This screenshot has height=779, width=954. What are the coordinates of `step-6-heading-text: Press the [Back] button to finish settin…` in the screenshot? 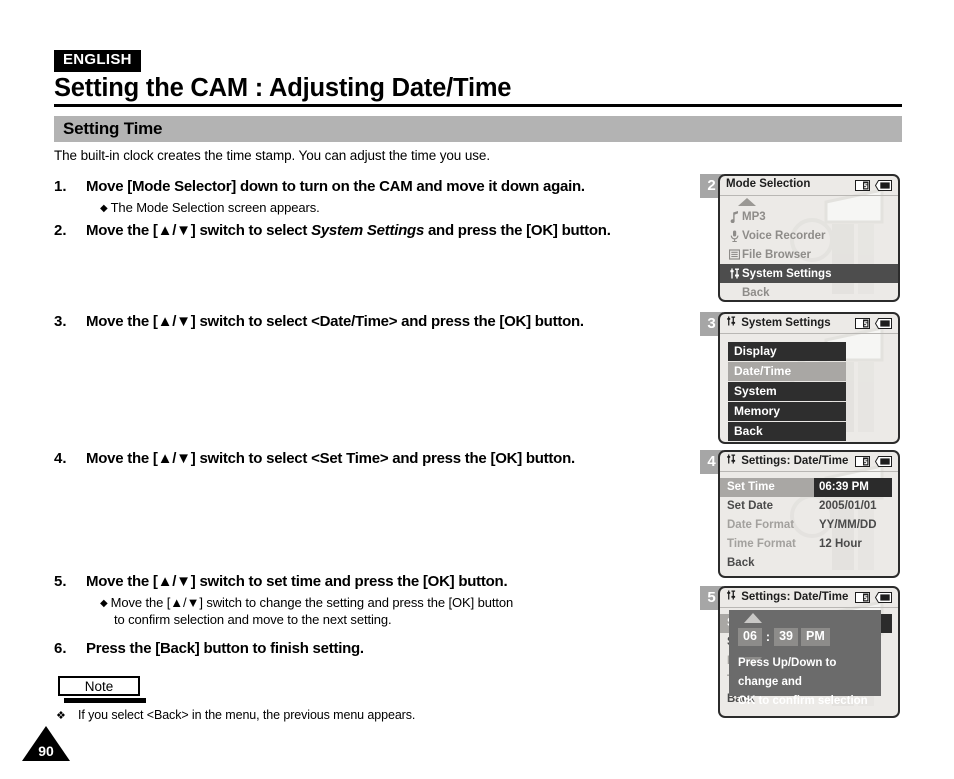 It's located at (225, 648).